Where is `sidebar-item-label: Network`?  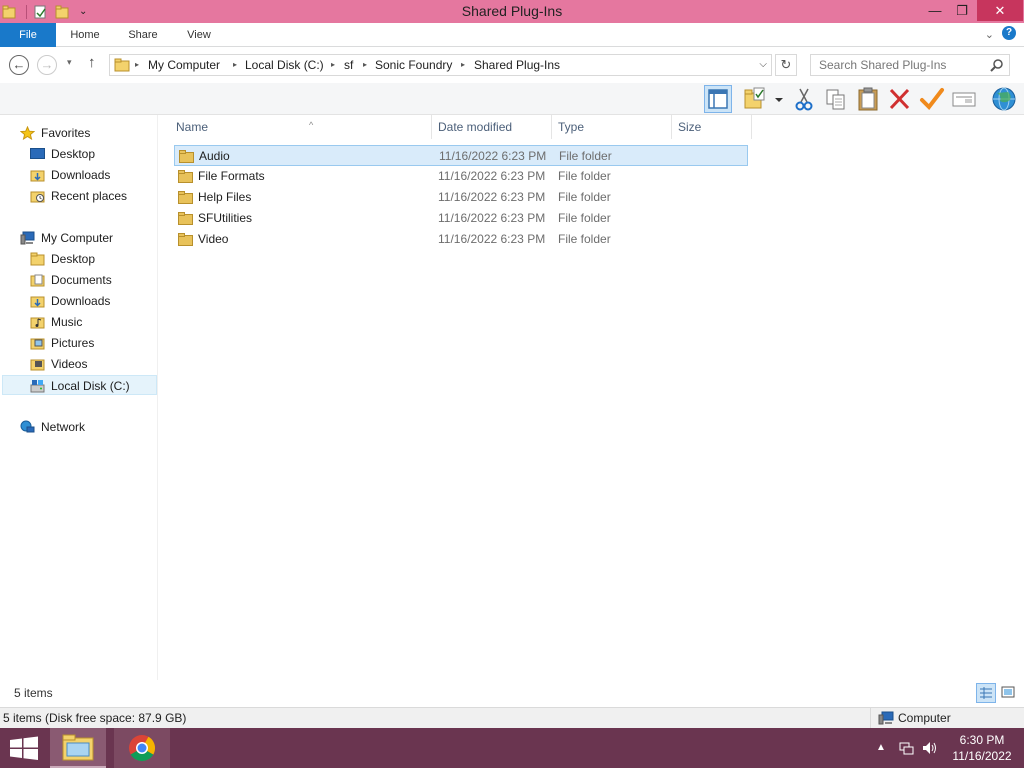
sidebar-item-label: Network is located at coordinates (63, 427).